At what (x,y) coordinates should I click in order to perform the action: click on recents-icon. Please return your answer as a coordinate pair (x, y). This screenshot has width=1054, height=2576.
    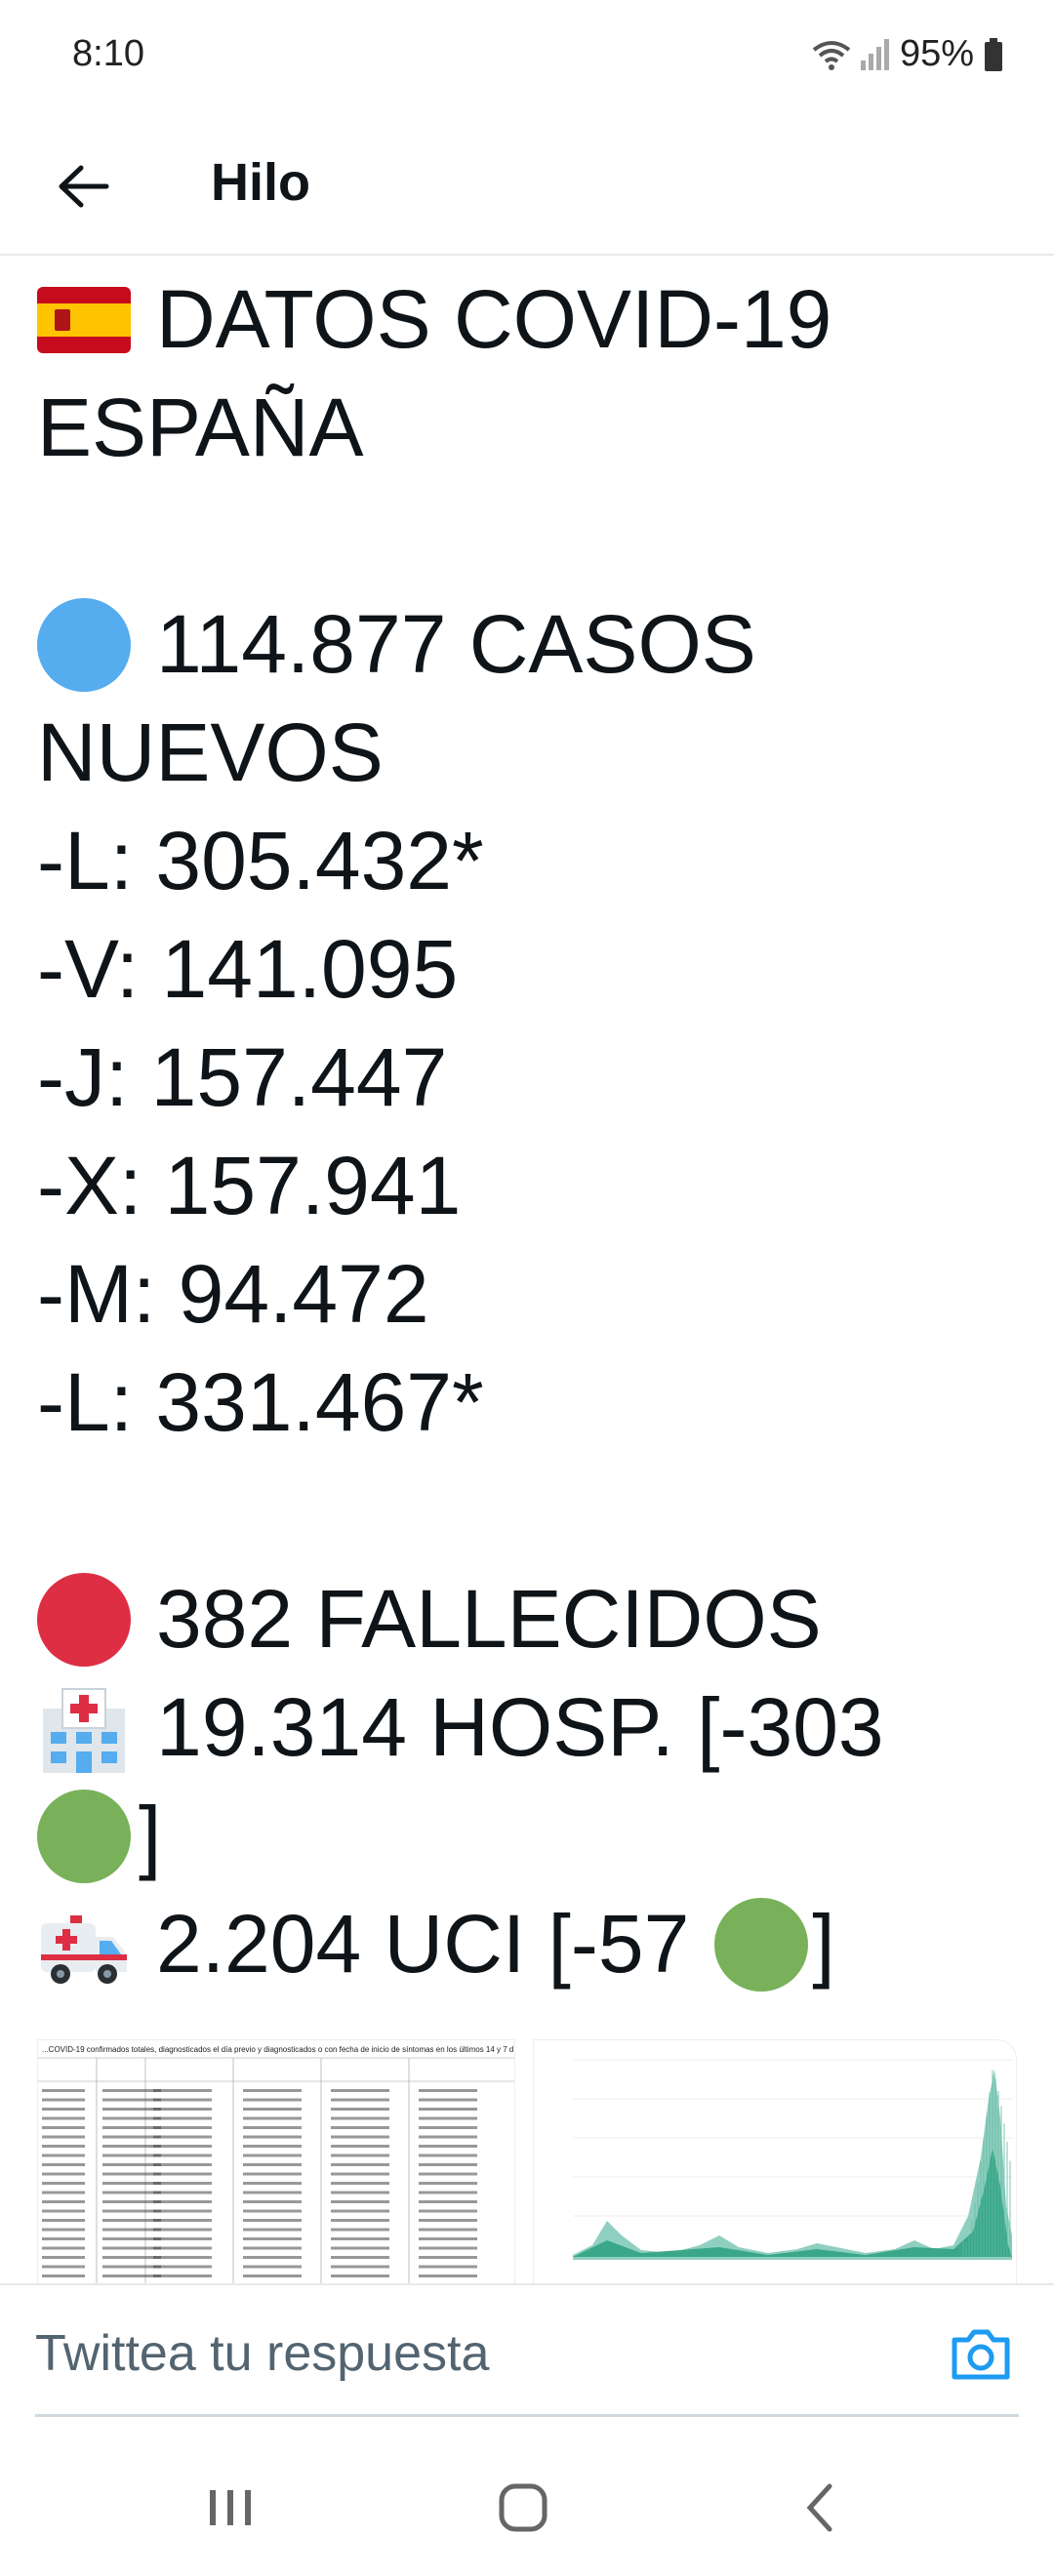
    Looking at the image, I should click on (230, 2507).